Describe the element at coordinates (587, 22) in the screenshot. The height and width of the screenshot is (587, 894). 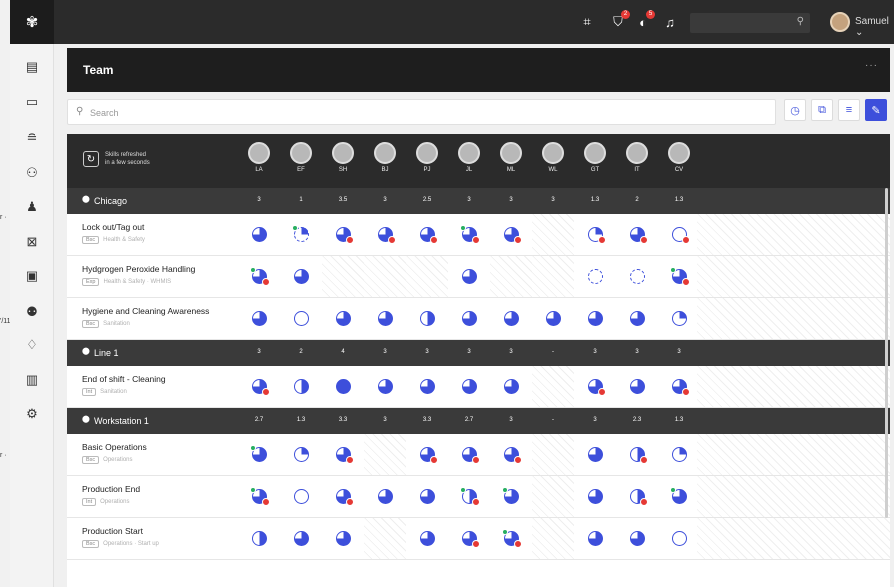
I see `flow-icon: ⌗` at that location.